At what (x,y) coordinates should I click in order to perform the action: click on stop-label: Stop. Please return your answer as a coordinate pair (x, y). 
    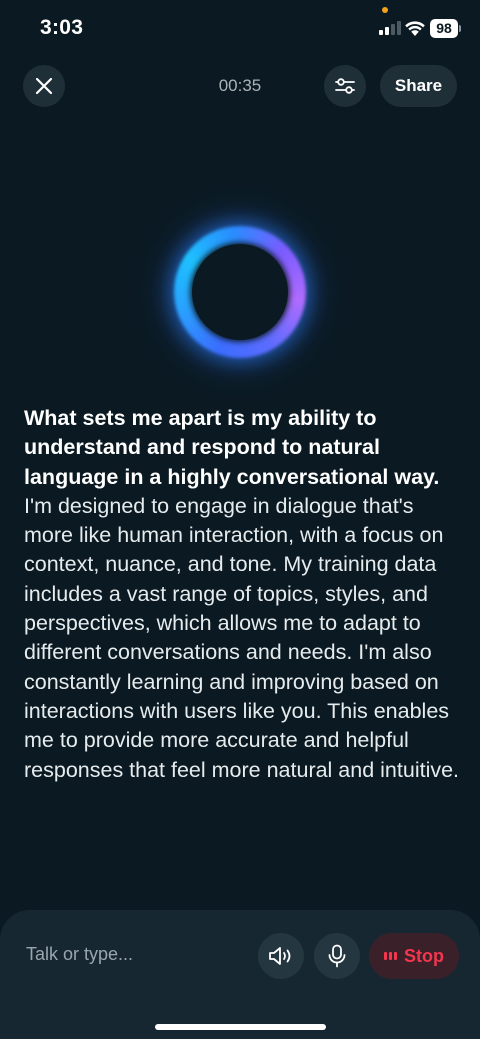
    Looking at the image, I should click on (424, 955).